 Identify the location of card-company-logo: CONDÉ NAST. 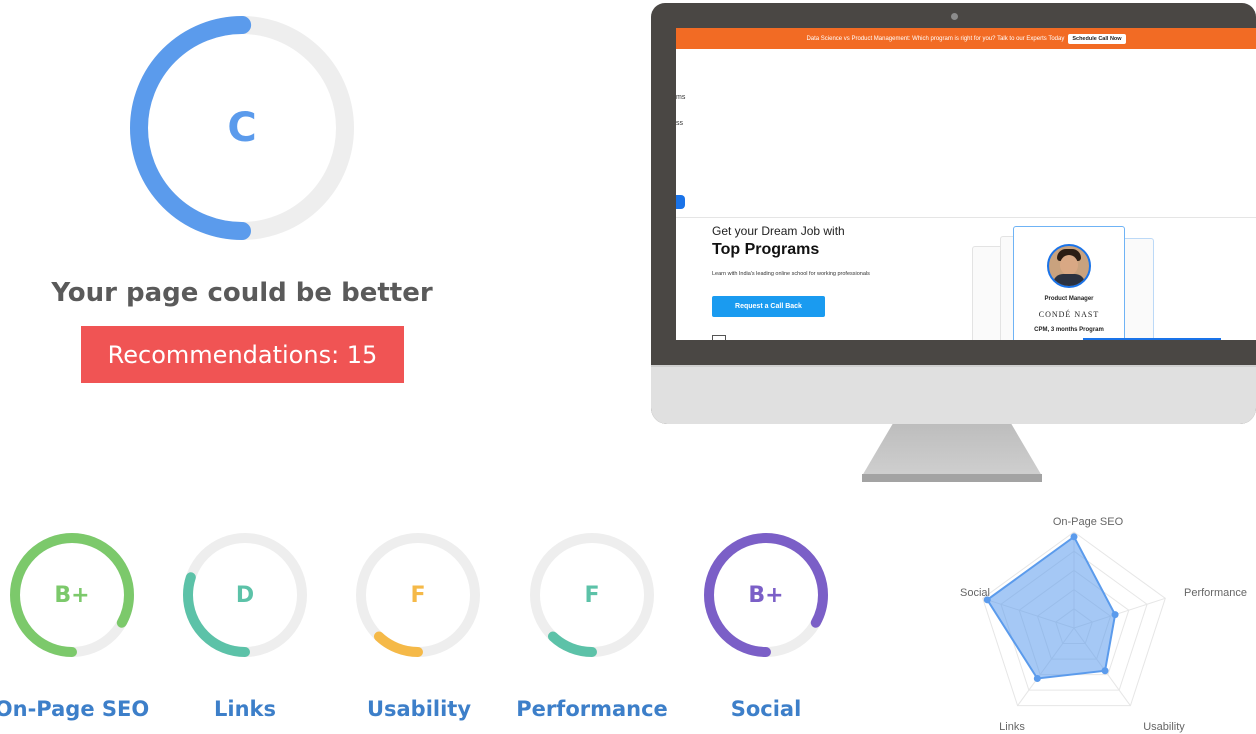
(1069, 314).